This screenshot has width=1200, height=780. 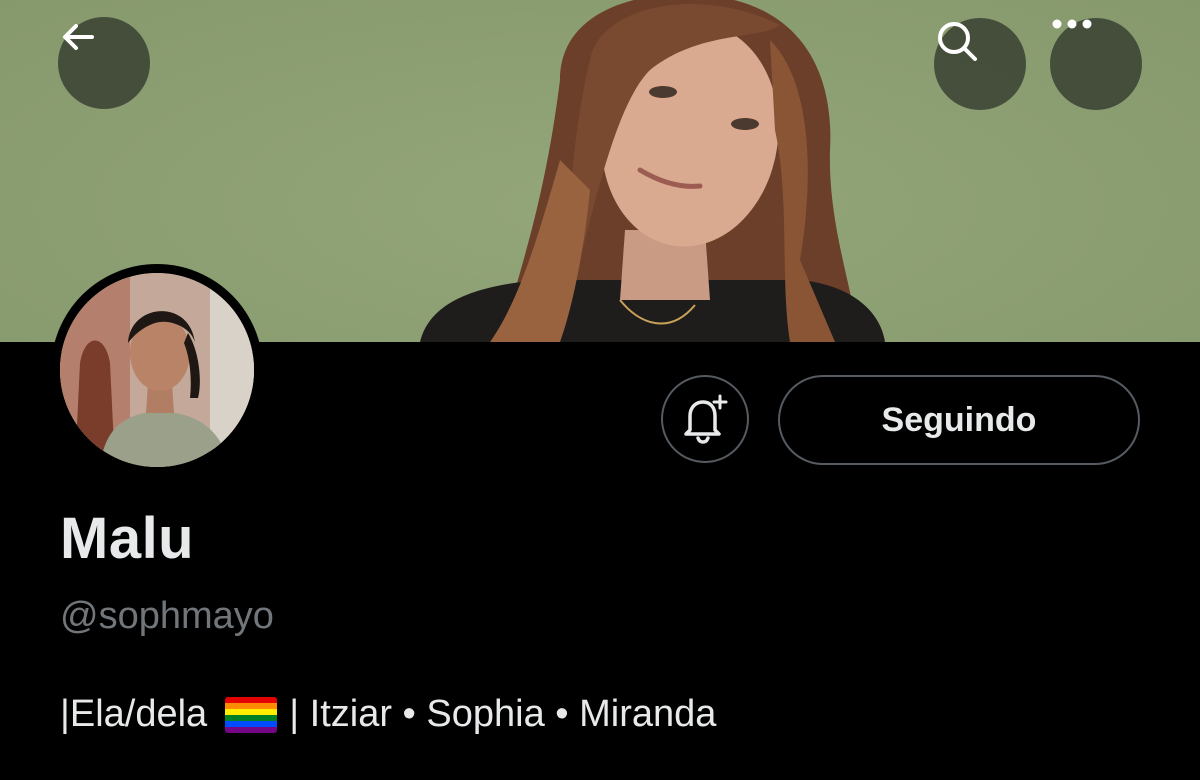 I want to click on display-name: Malu, so click(x=127, y=538).